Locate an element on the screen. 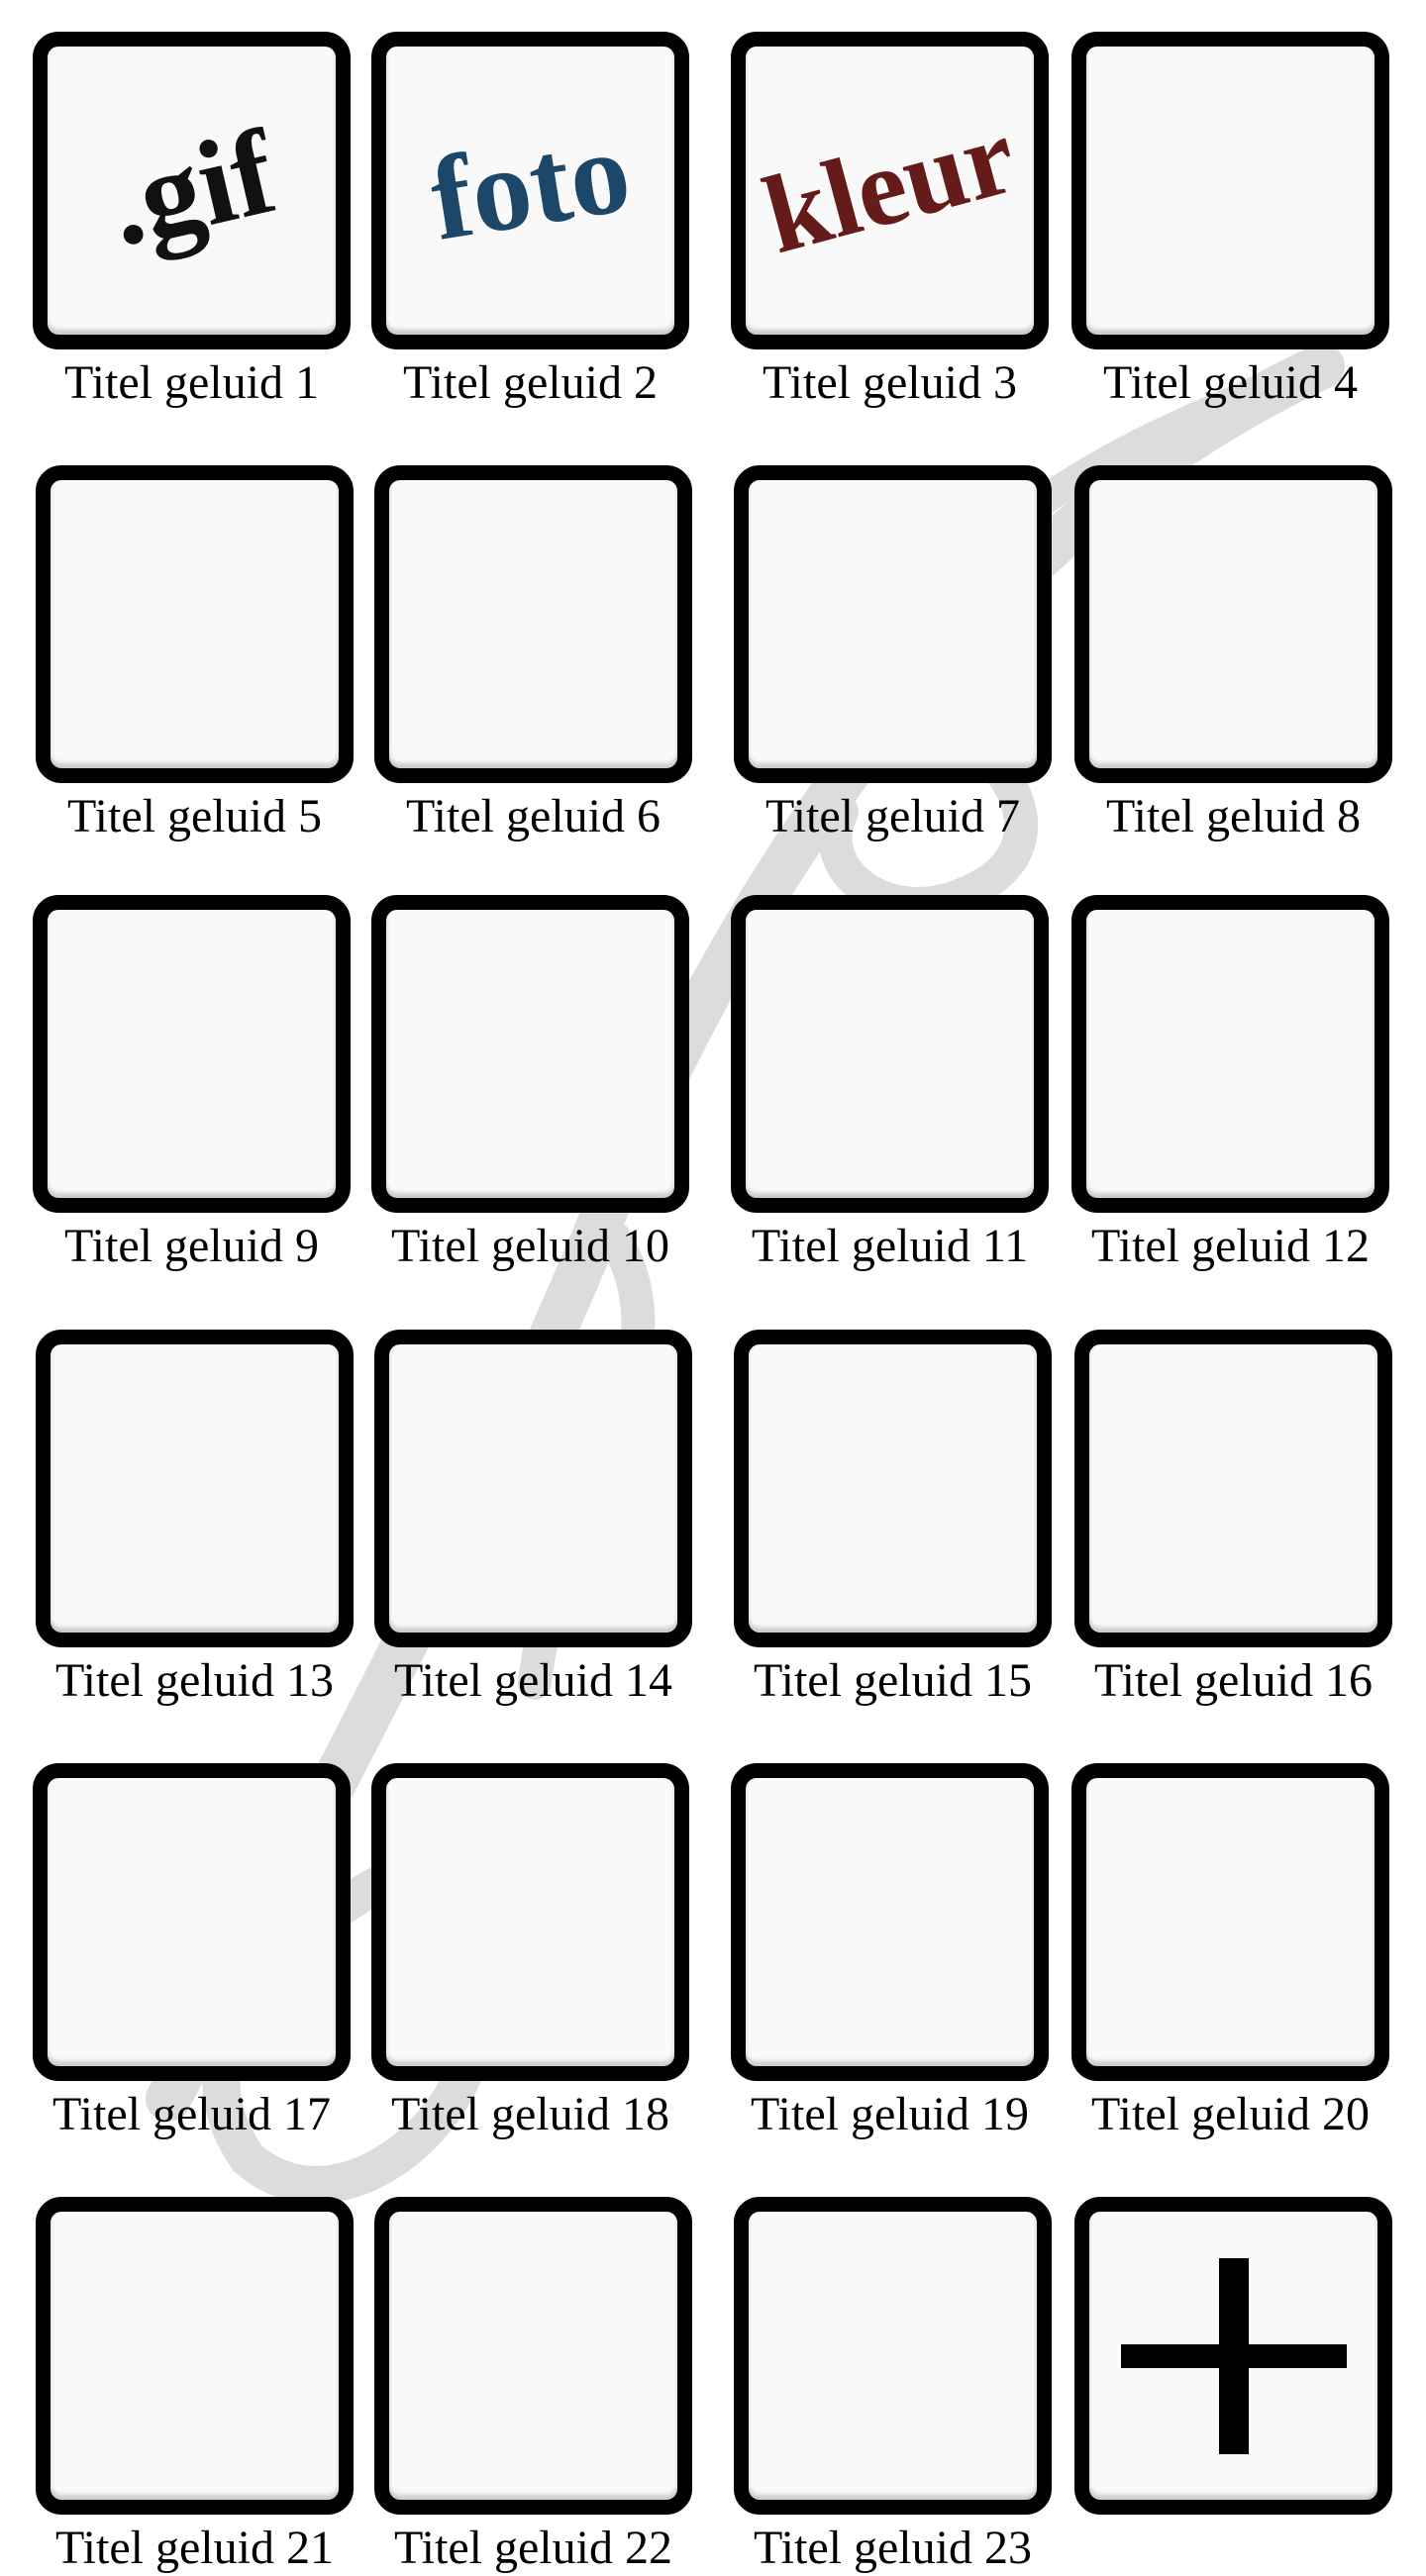 The width and height of the screenshot is (1426, 2576). sound-tile: Titel geluid 17 is located at coordinates (192, 1952).